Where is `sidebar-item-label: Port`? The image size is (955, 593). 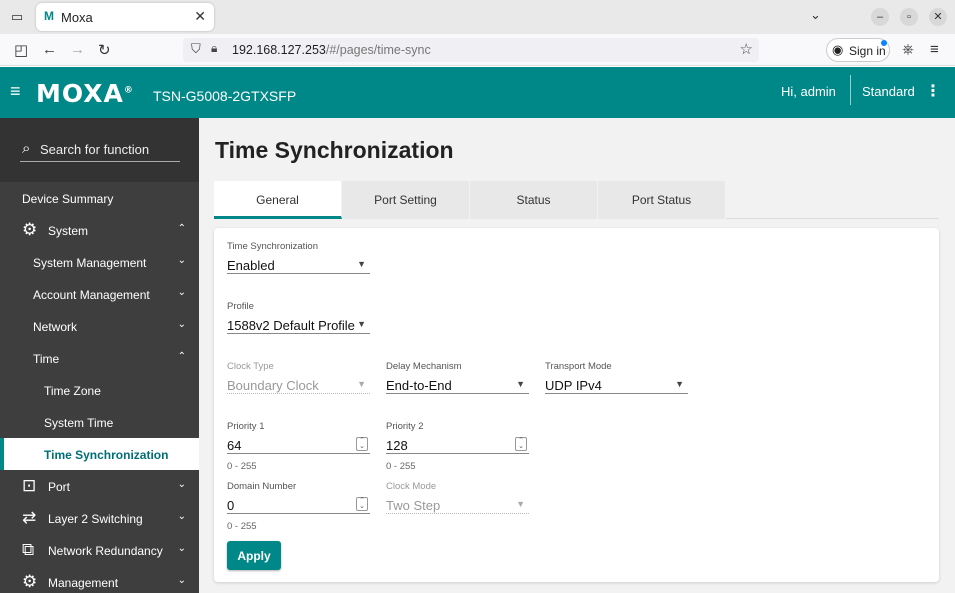
sidebar-item-label: Port is located at coordinates (59, 487).